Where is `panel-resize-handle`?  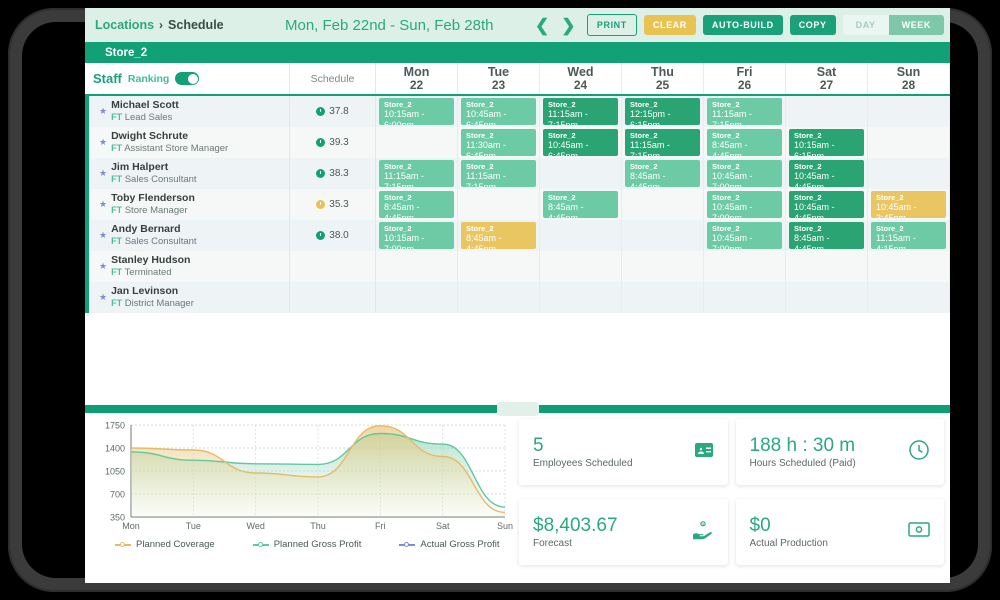
panel-resize-handle is located at coordinates (517, 409).